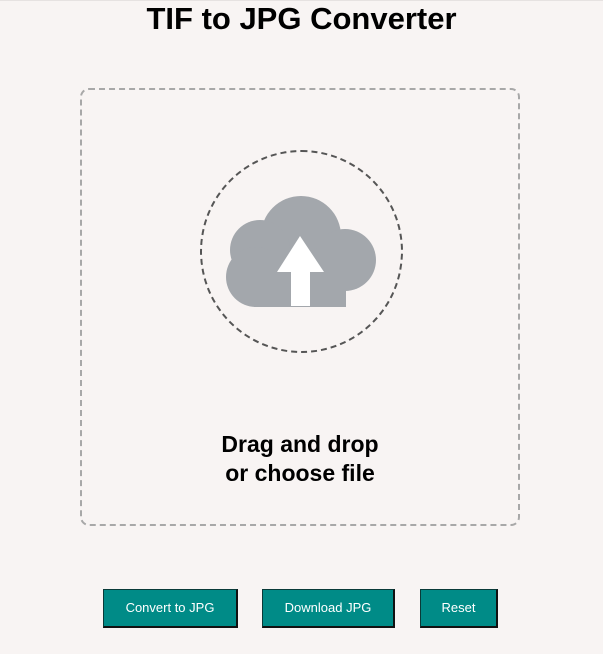  I want to click on drop-text-line1: Drag and drop, so click(300, 444).